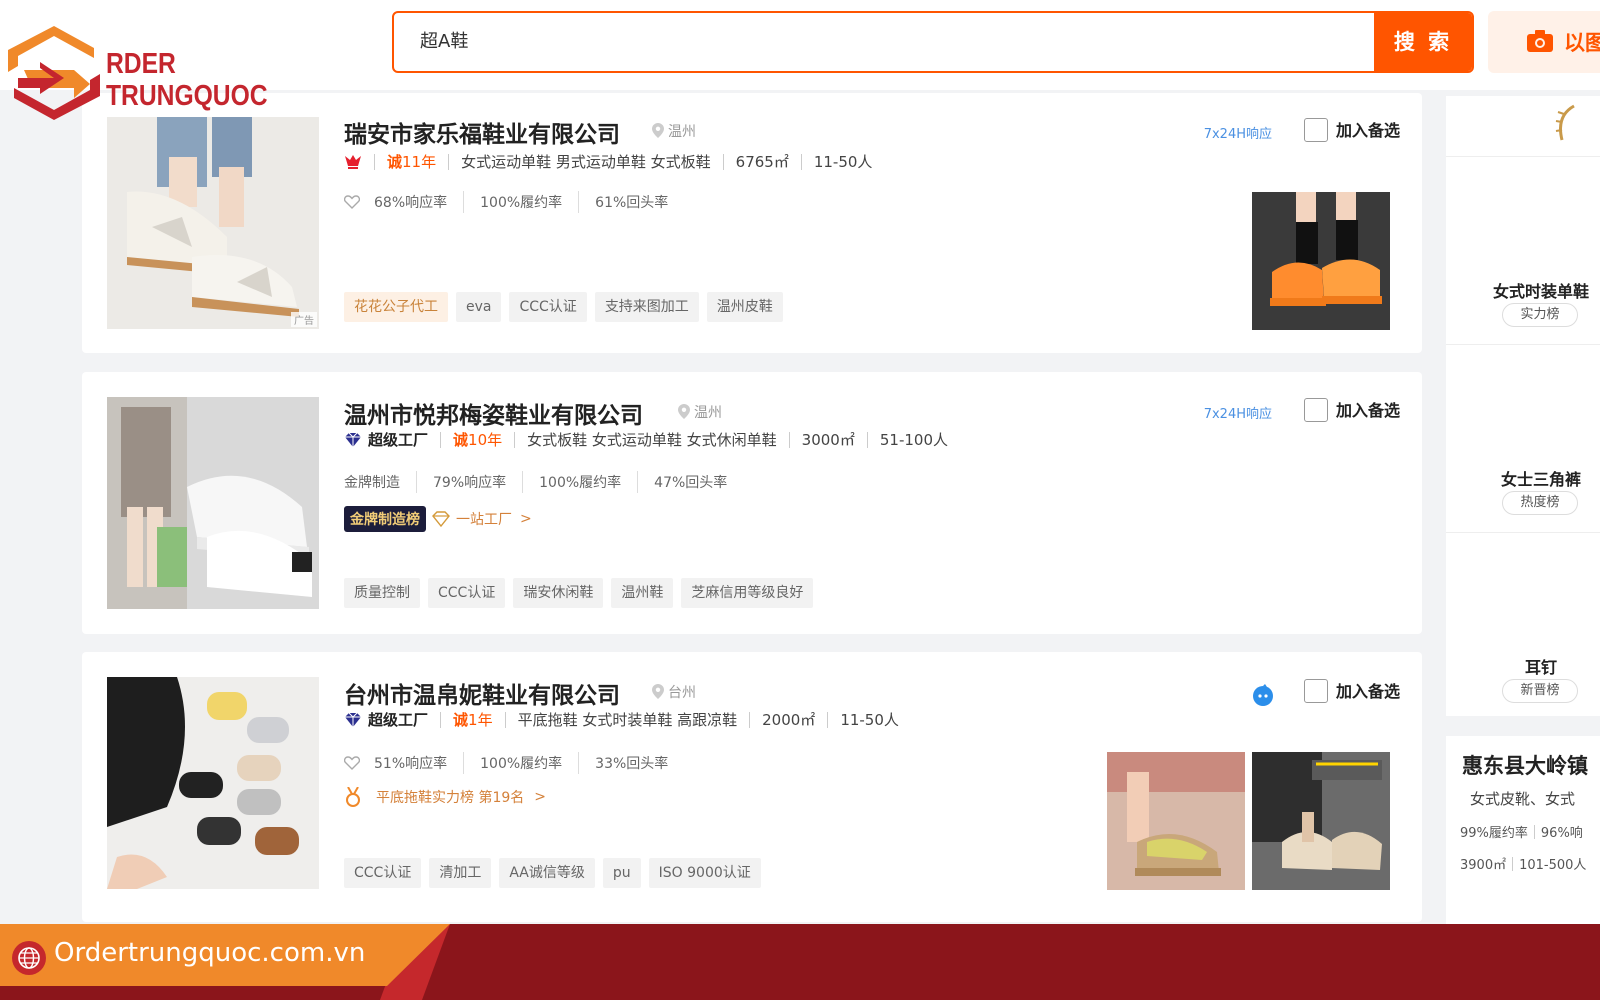  Describe the element at coordinates (1540, 503) in the screenshot. I see `ranking-tag: 热度榜` at that location.